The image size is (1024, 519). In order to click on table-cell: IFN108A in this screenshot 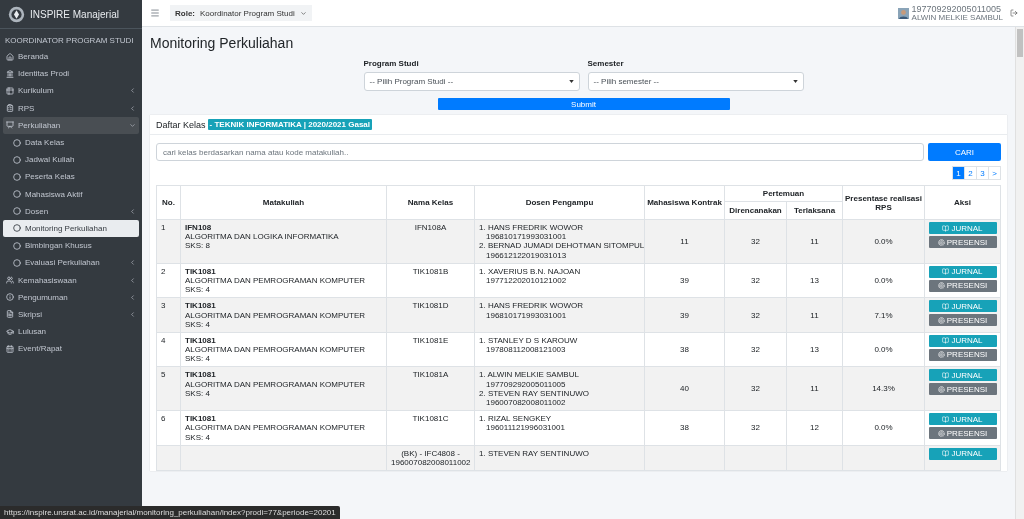, I will do `click(430, 241)`.